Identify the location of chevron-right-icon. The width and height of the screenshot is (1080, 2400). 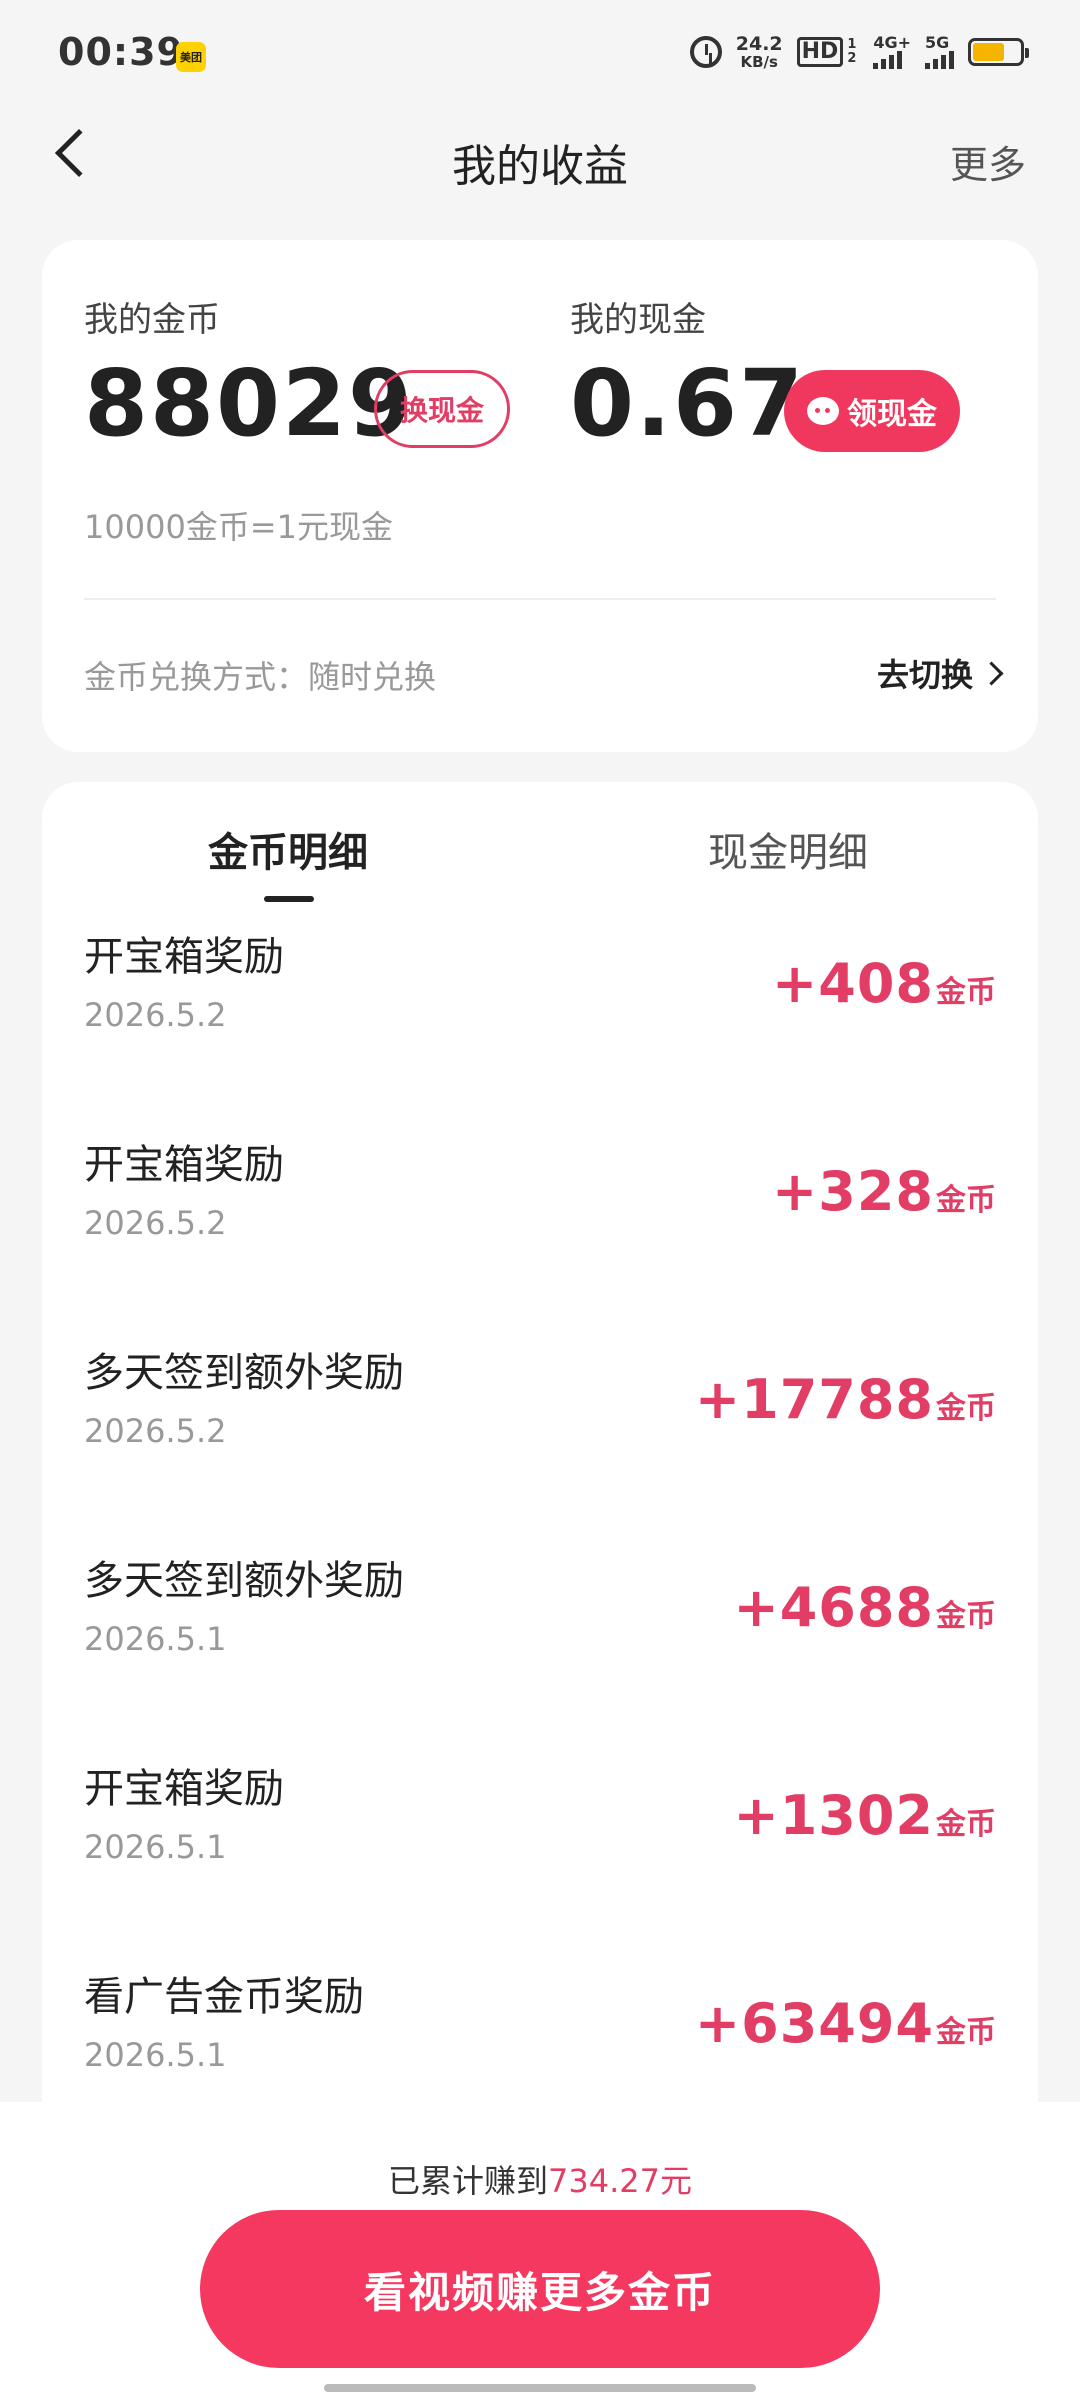
(991, 673).